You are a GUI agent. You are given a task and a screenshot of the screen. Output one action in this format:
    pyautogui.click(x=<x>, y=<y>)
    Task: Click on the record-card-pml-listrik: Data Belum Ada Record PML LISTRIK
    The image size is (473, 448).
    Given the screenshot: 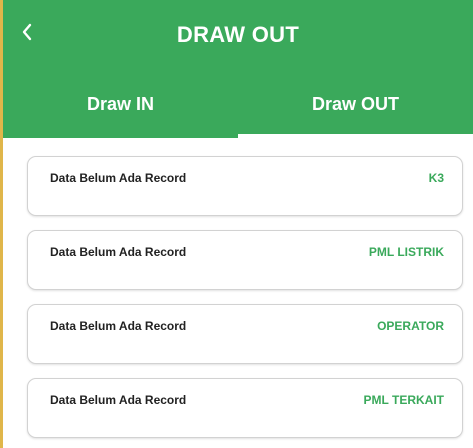 What is the action you would take?
    pyautogui.click(x=245, y=260)
    